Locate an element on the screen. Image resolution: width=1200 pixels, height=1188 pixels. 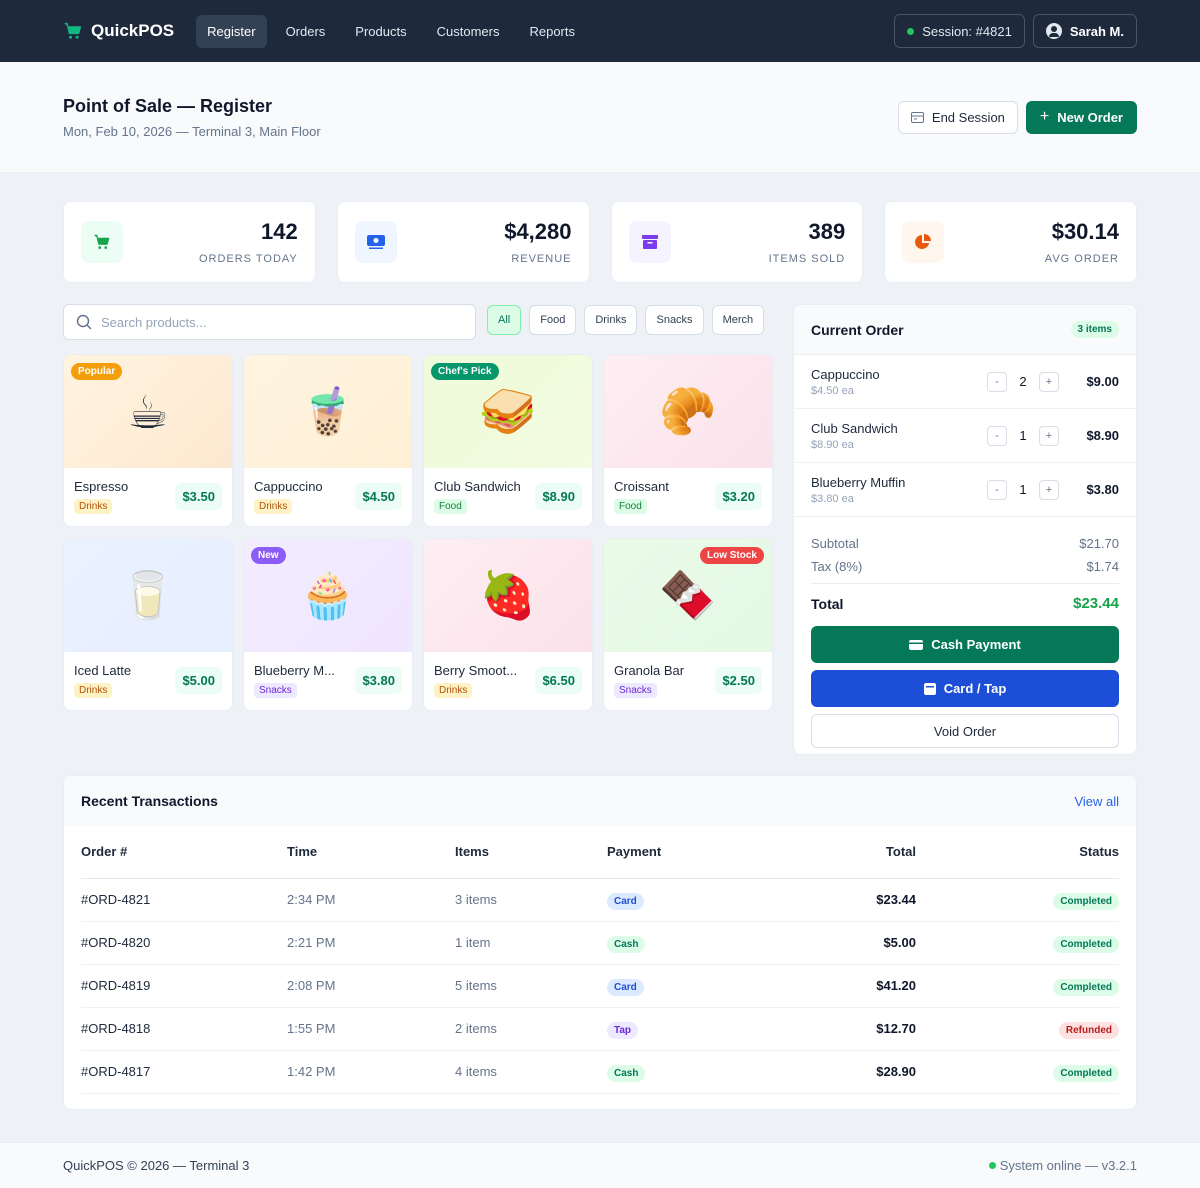
product-card-blueberry-m: 🧁 New Blueberry M... Snacks $3.80 is located at coordinates (328, 624).